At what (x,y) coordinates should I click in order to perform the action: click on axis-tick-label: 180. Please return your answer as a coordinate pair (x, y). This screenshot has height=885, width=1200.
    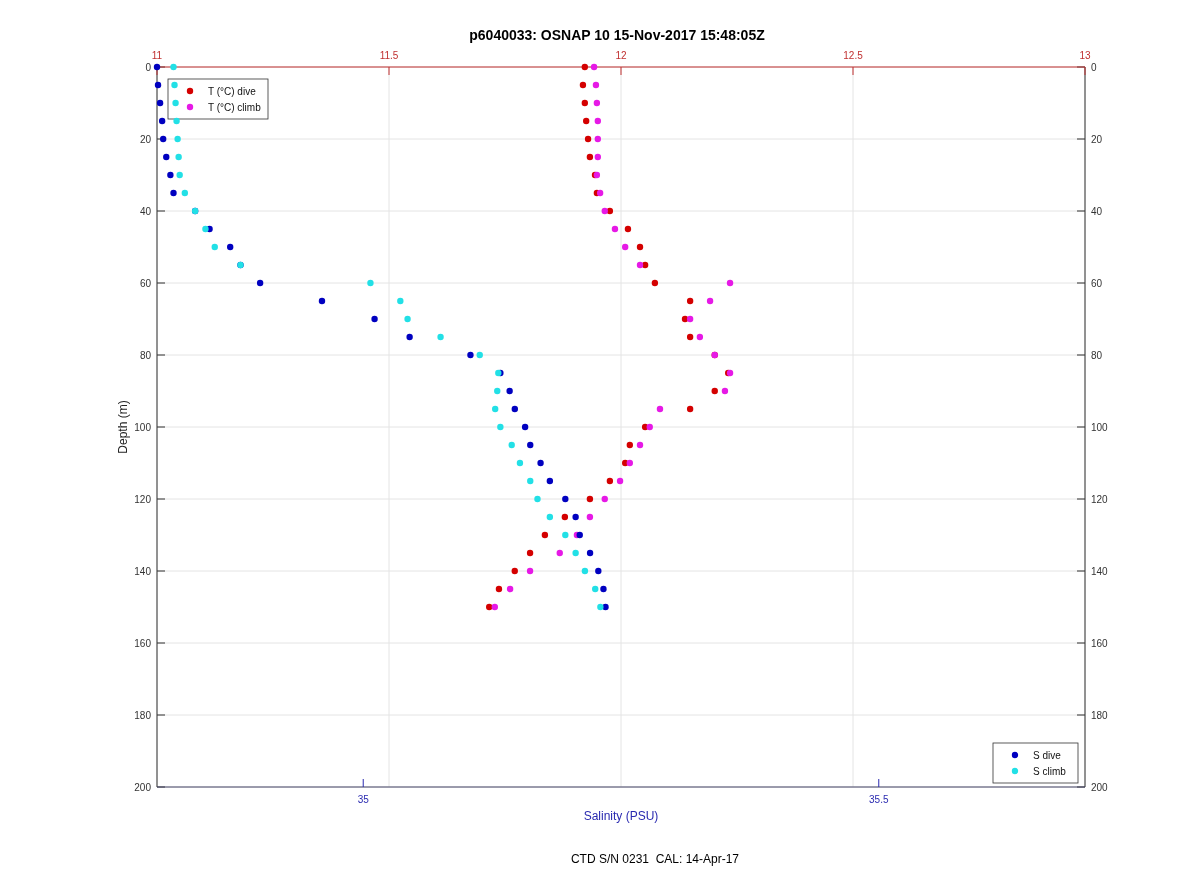
    Looking at the image, I should click on (142, 715).